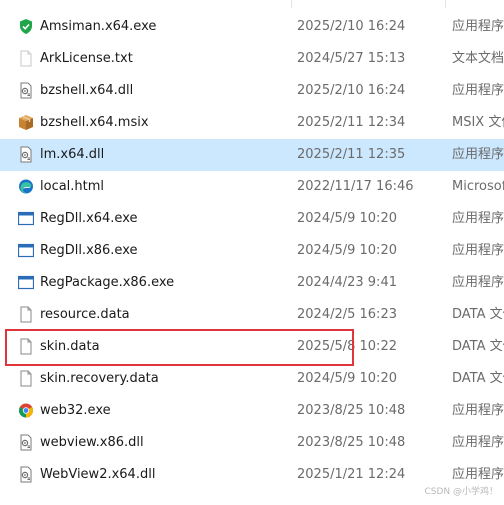  Describe the element at coordinates (252, 219) in the screenshot. I see `file-row-regdll-x64: RegDll.x64.exe 2024/5/9 10:20 应用程序` at that location.